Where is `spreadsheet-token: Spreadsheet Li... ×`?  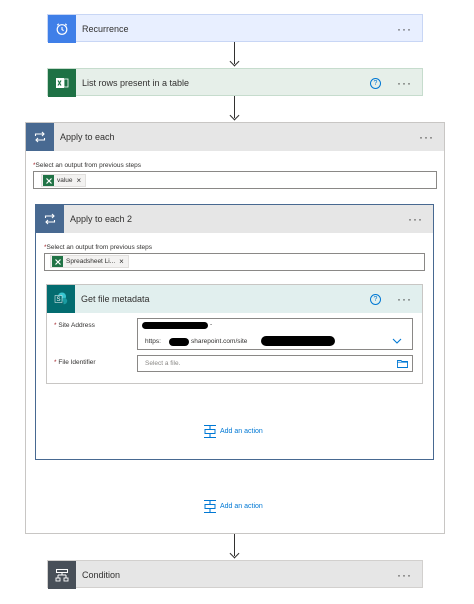
spreadsheet-token: Spreadsheet Li... × is located at coordinates (89, 261).